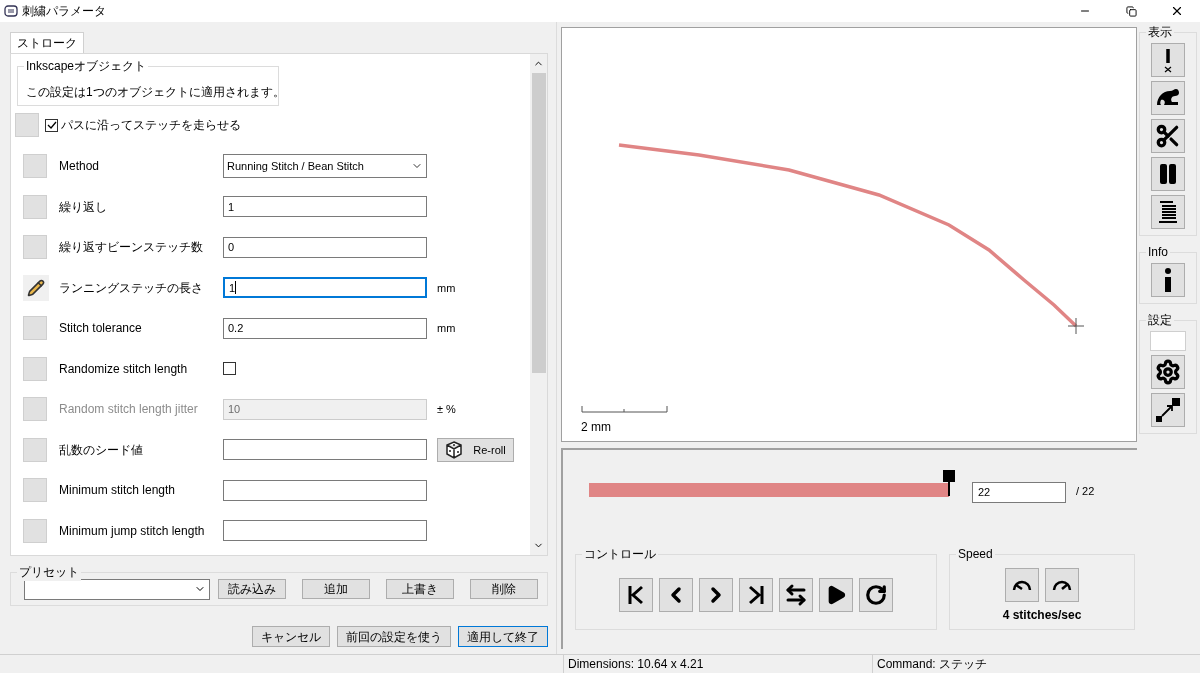 This screenshot has width=1200, height=673. Describe the element at coordinates (101, 450) in the screenshot. I see `param-label: 乱数のシード値` at that location.